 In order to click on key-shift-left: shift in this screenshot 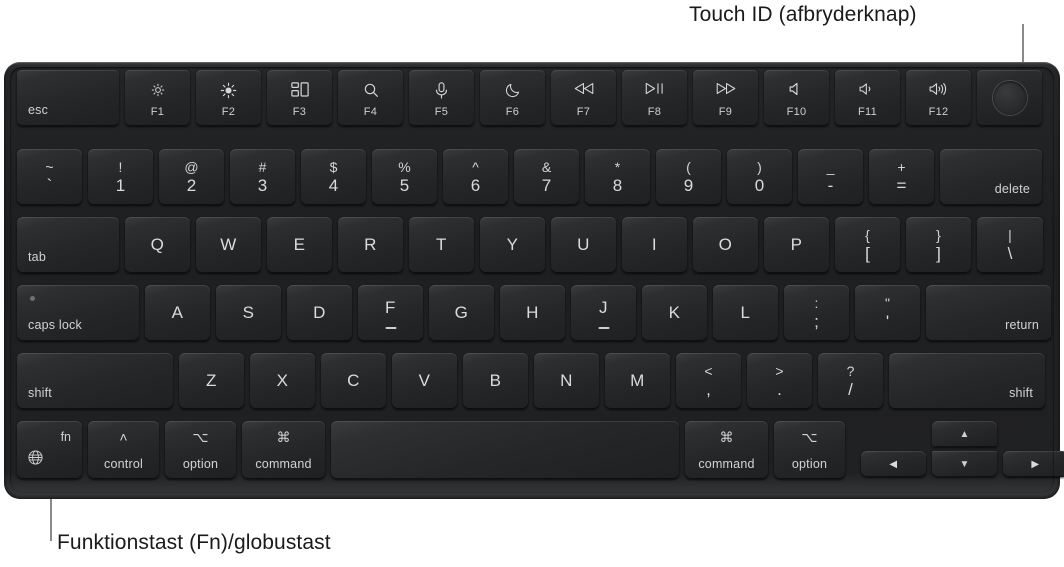, I will do `click(95, 381)`.